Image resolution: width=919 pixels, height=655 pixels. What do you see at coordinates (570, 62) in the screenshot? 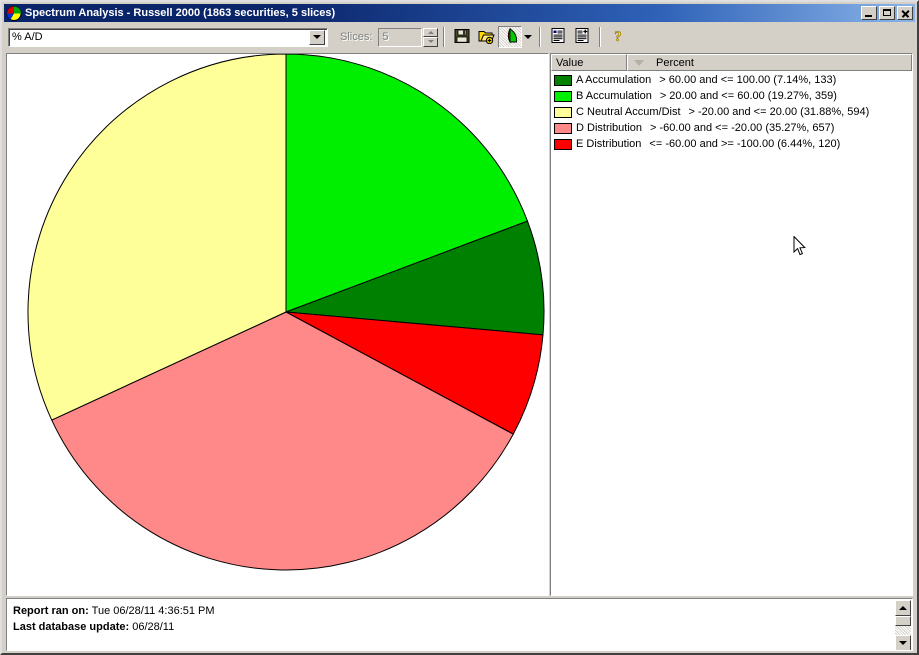
I see `legend-column-value-label: Value` at bounding box center [570, 62].